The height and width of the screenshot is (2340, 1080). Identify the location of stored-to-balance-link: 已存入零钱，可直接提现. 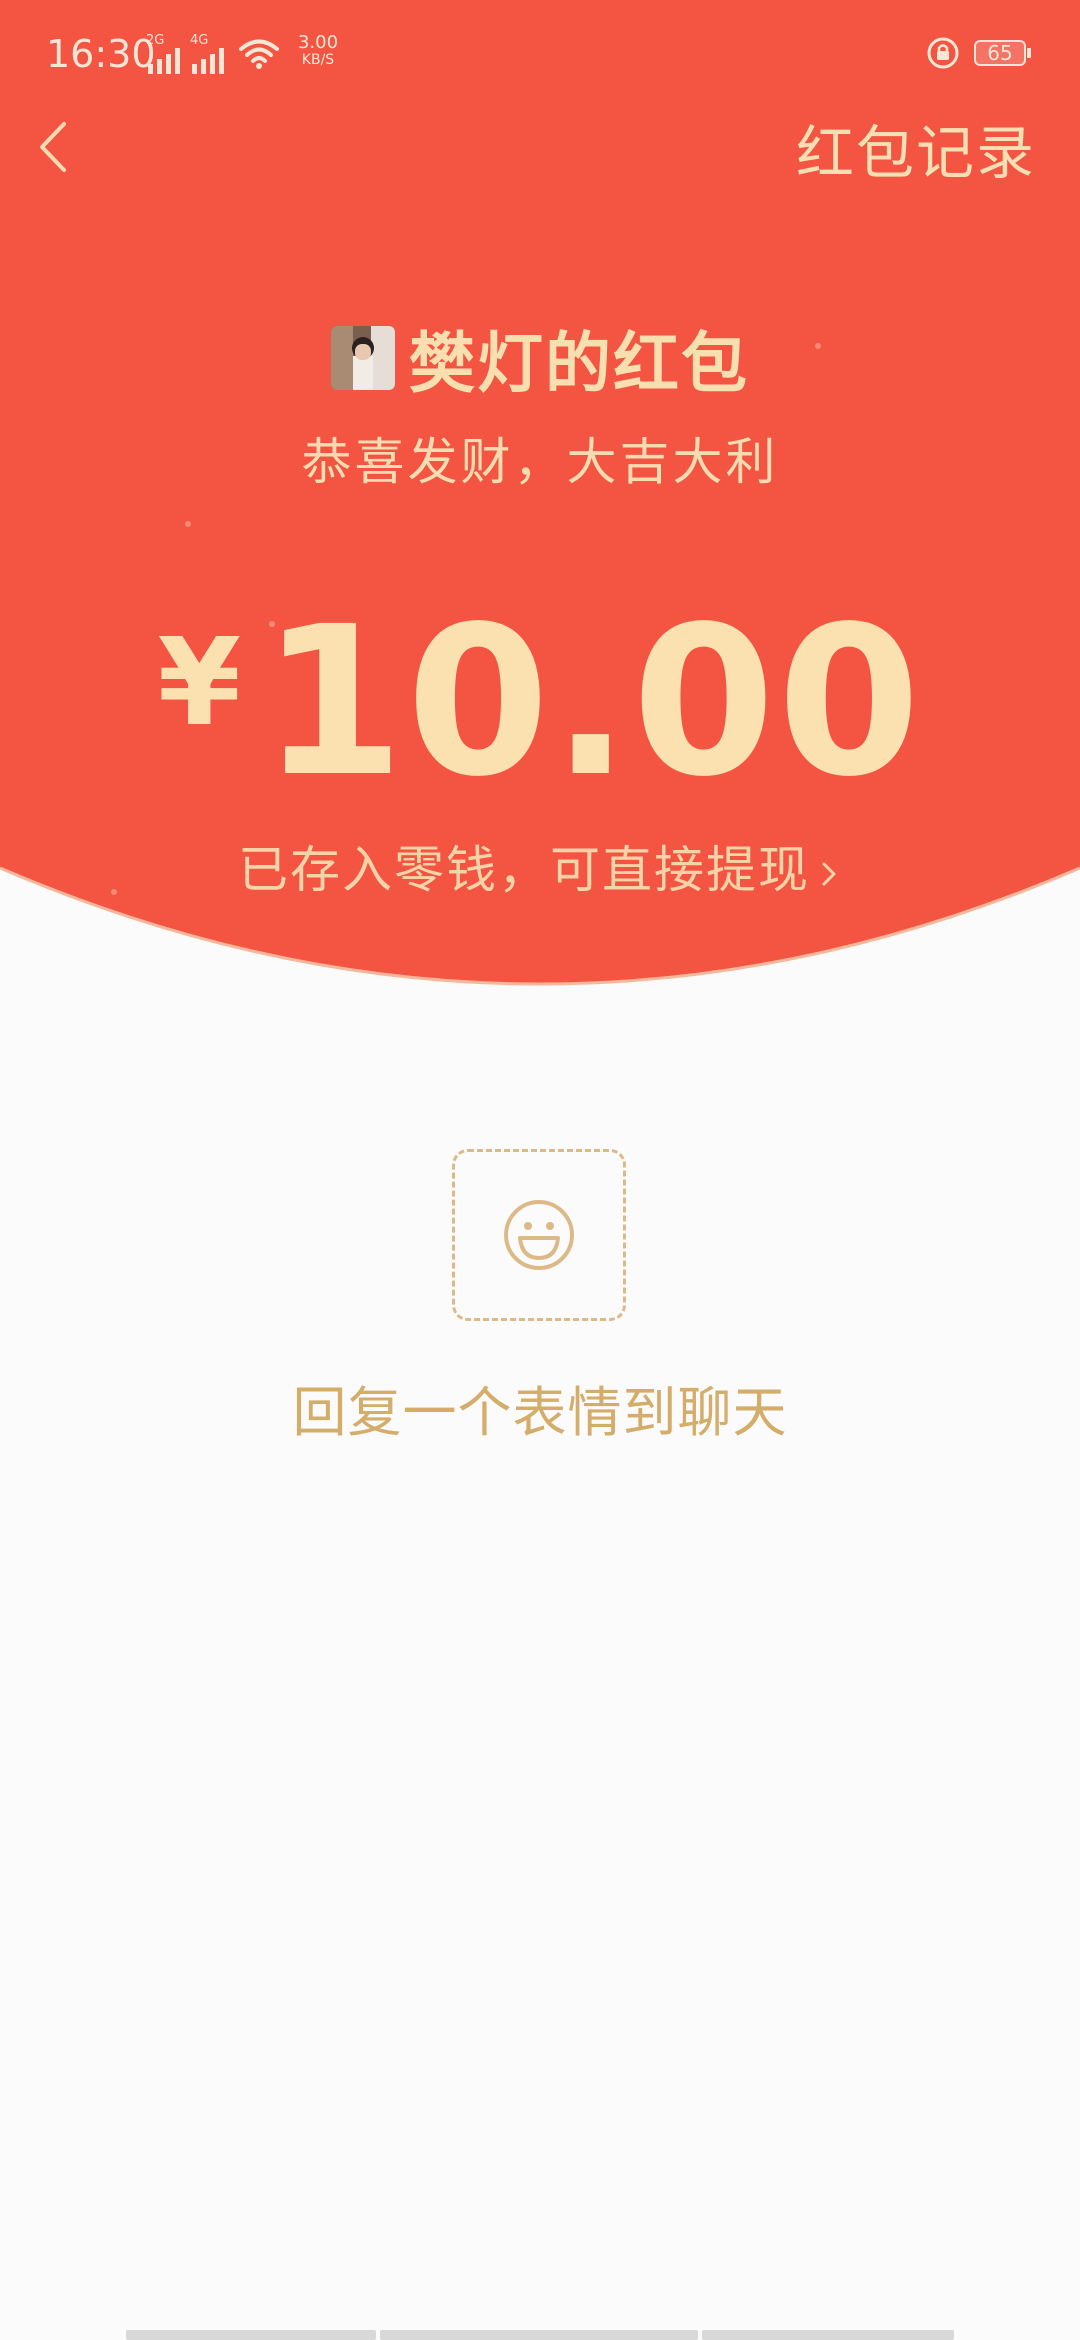
(540, 866).